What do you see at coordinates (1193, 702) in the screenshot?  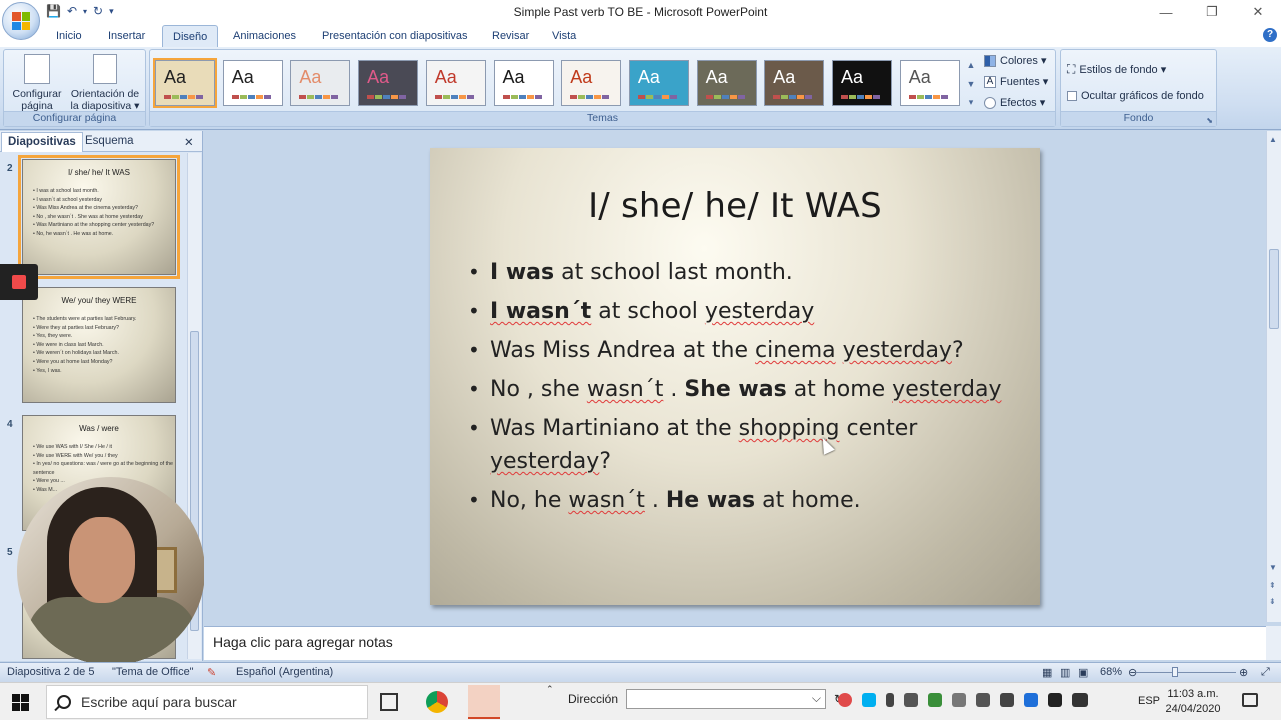 I see `system-clock: 11:03 a.m. 24/04/2020` at bounding box center [1193, 702].